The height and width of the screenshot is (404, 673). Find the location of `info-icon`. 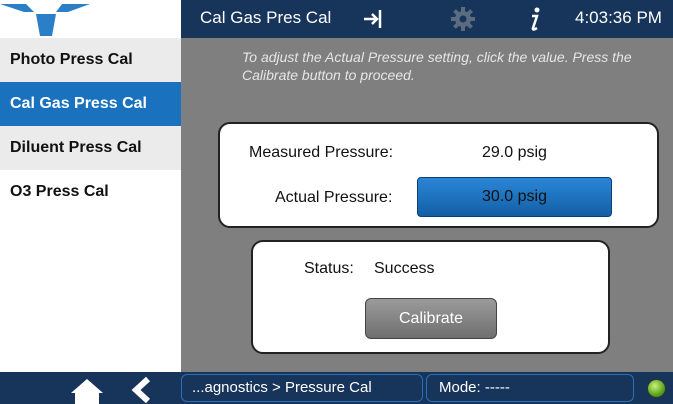

info-icon is located at coordinates (535, 19).